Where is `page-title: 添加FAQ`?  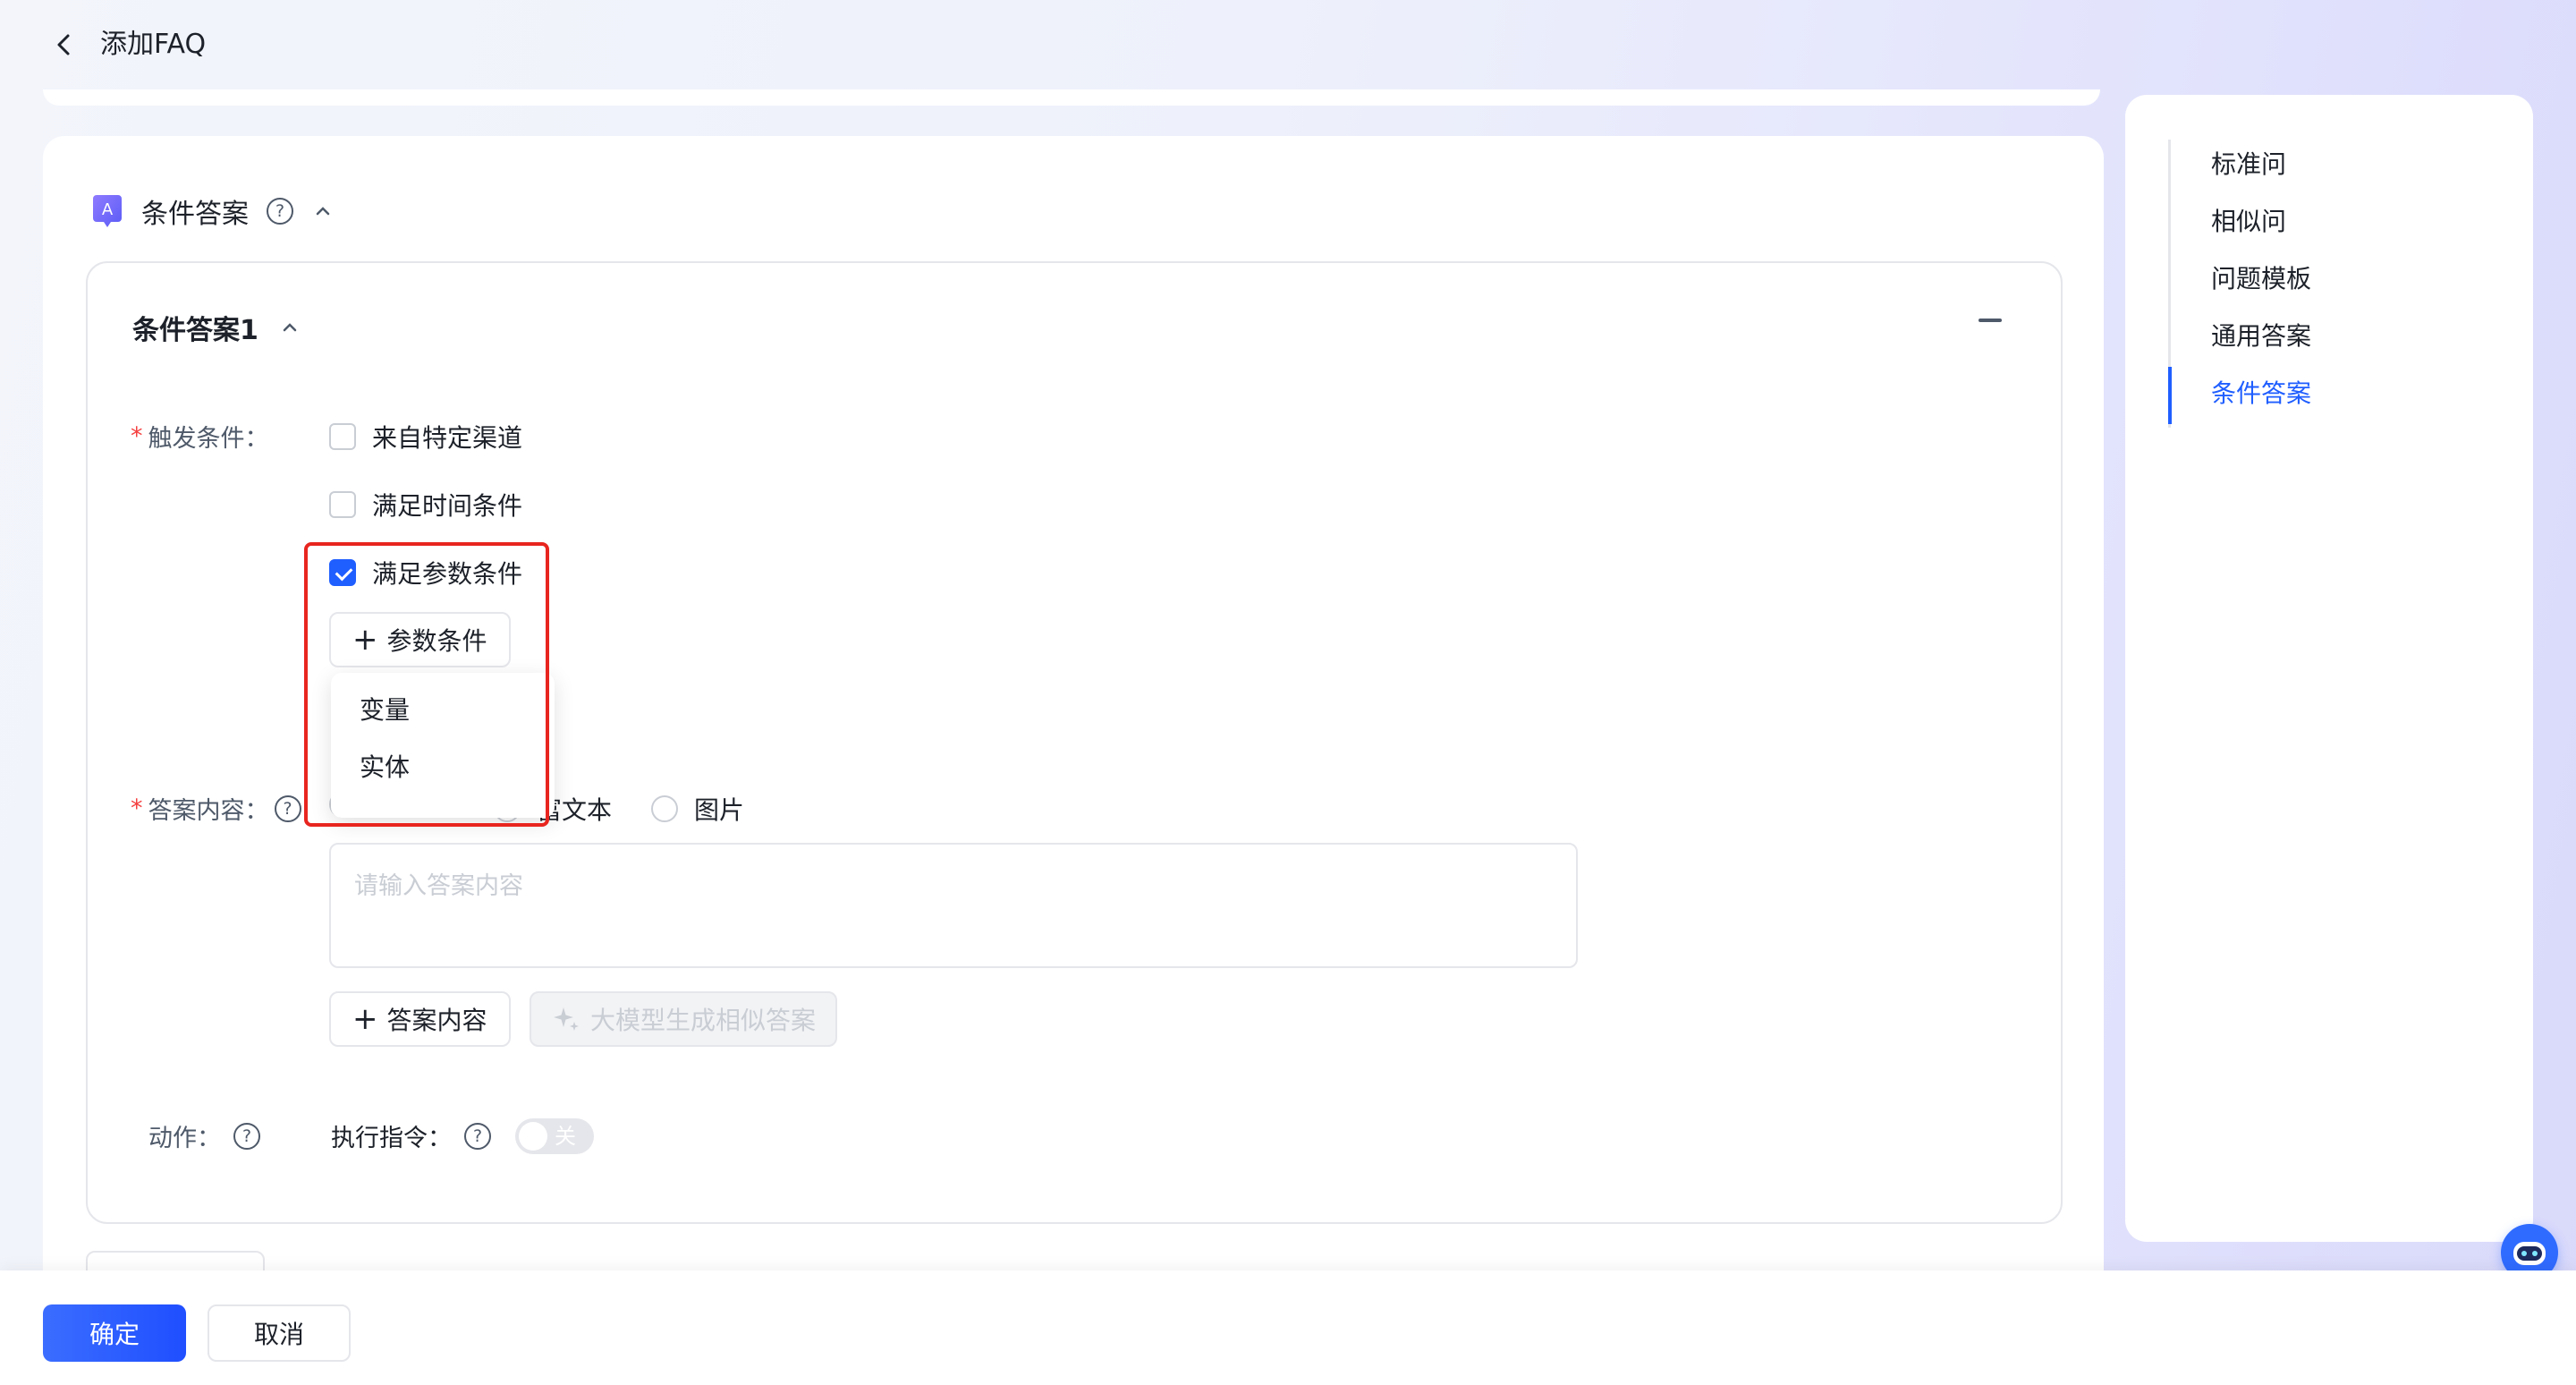 page-title: 添加FAQ is located at coordinates (153, 44).